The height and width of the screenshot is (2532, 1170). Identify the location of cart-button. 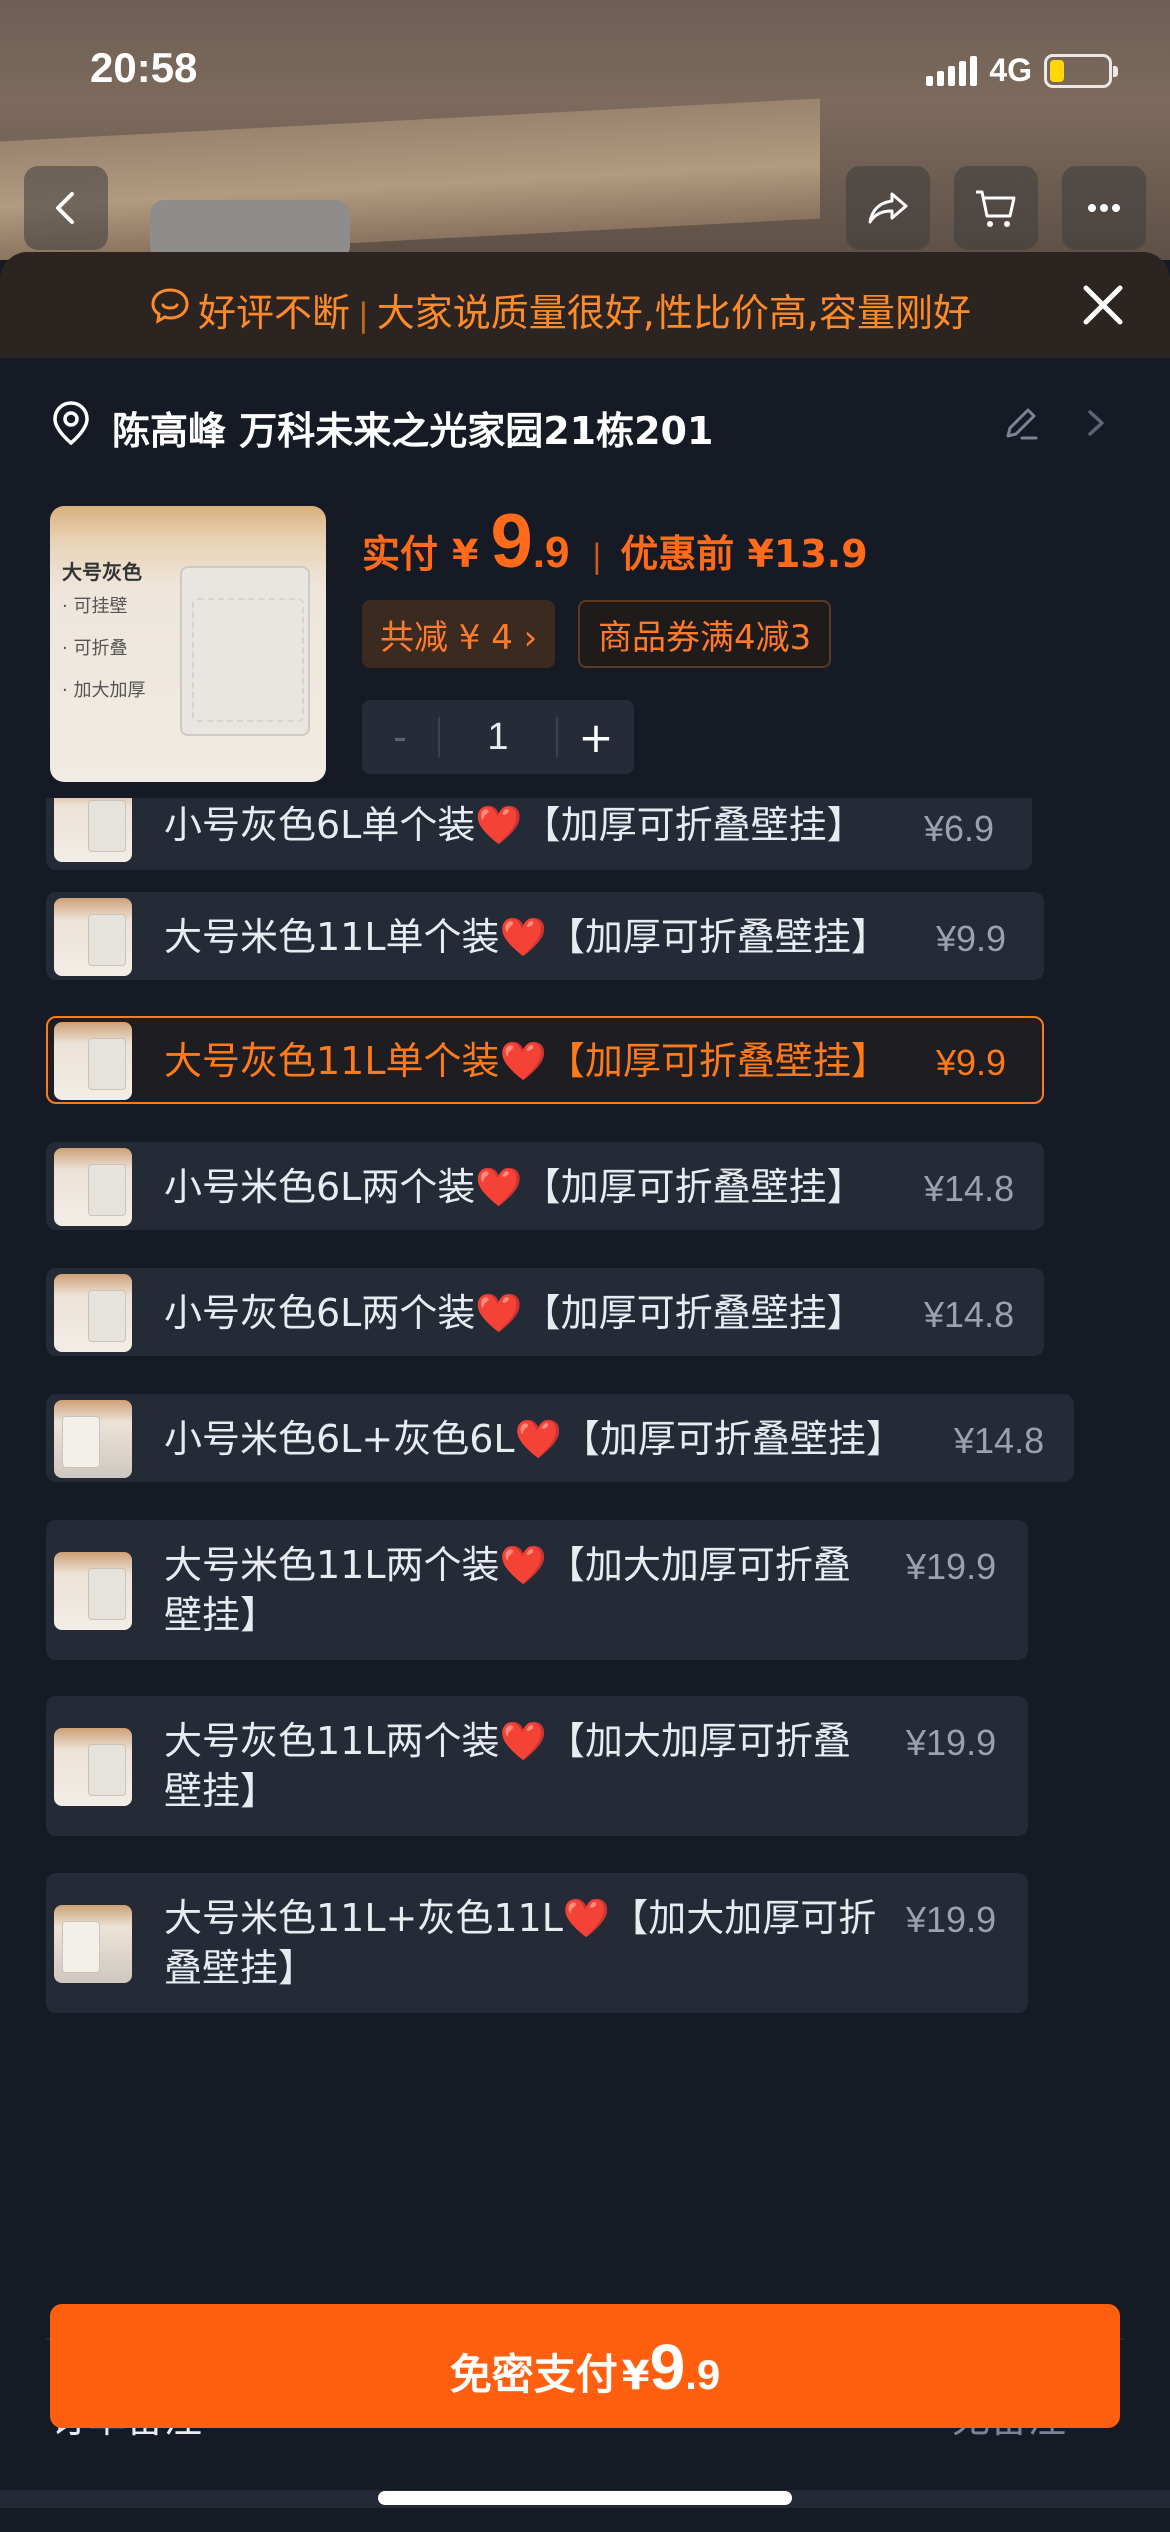
(996, 208).